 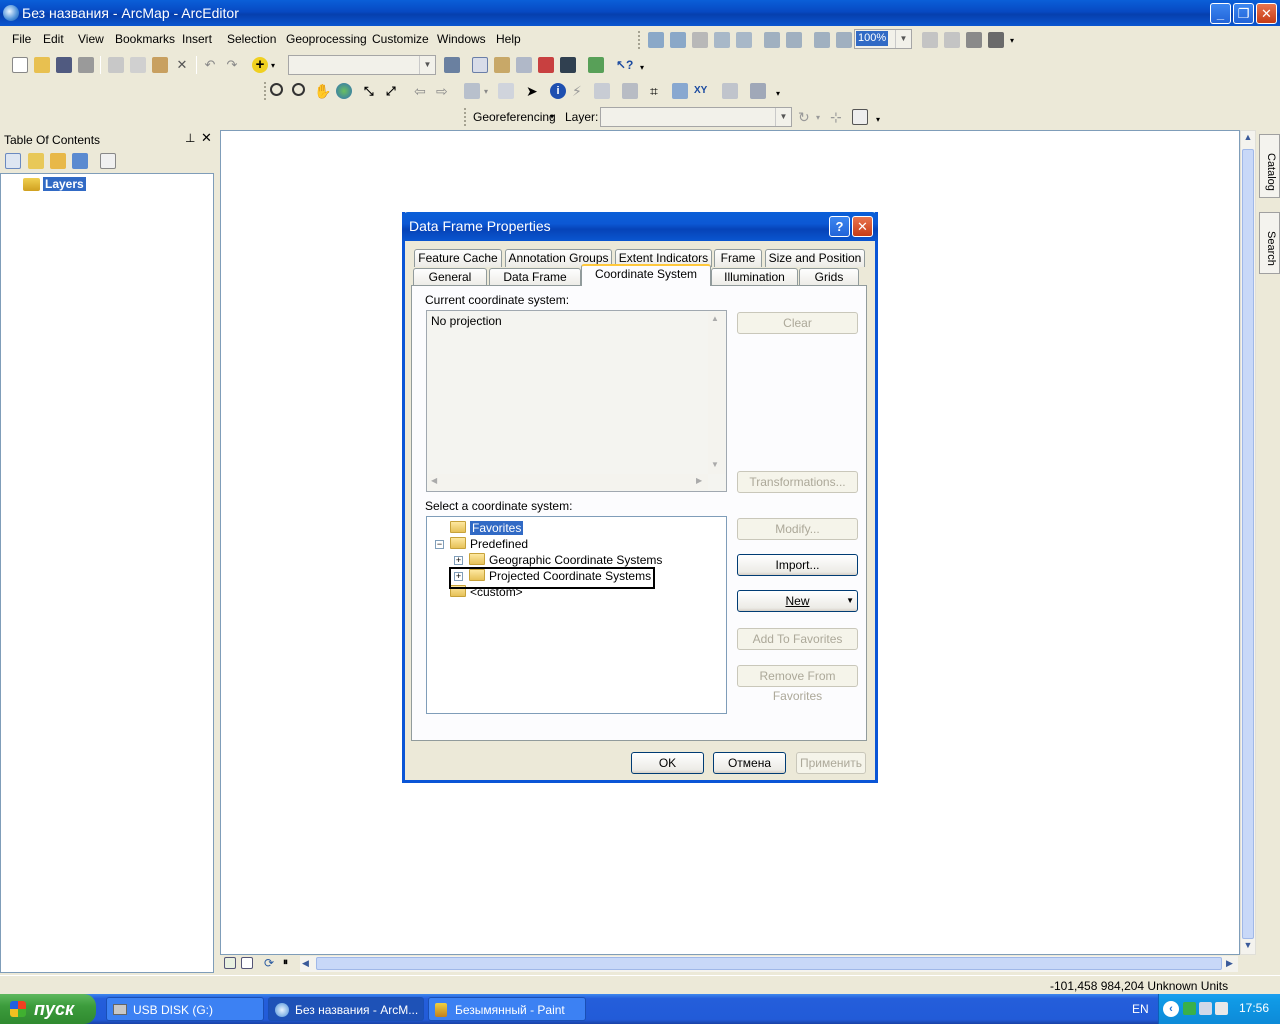 What do you see at coordinates (844, 40) in the screenshot?
I see `go-forward-extent-icon` at bounding box center [844, 40].